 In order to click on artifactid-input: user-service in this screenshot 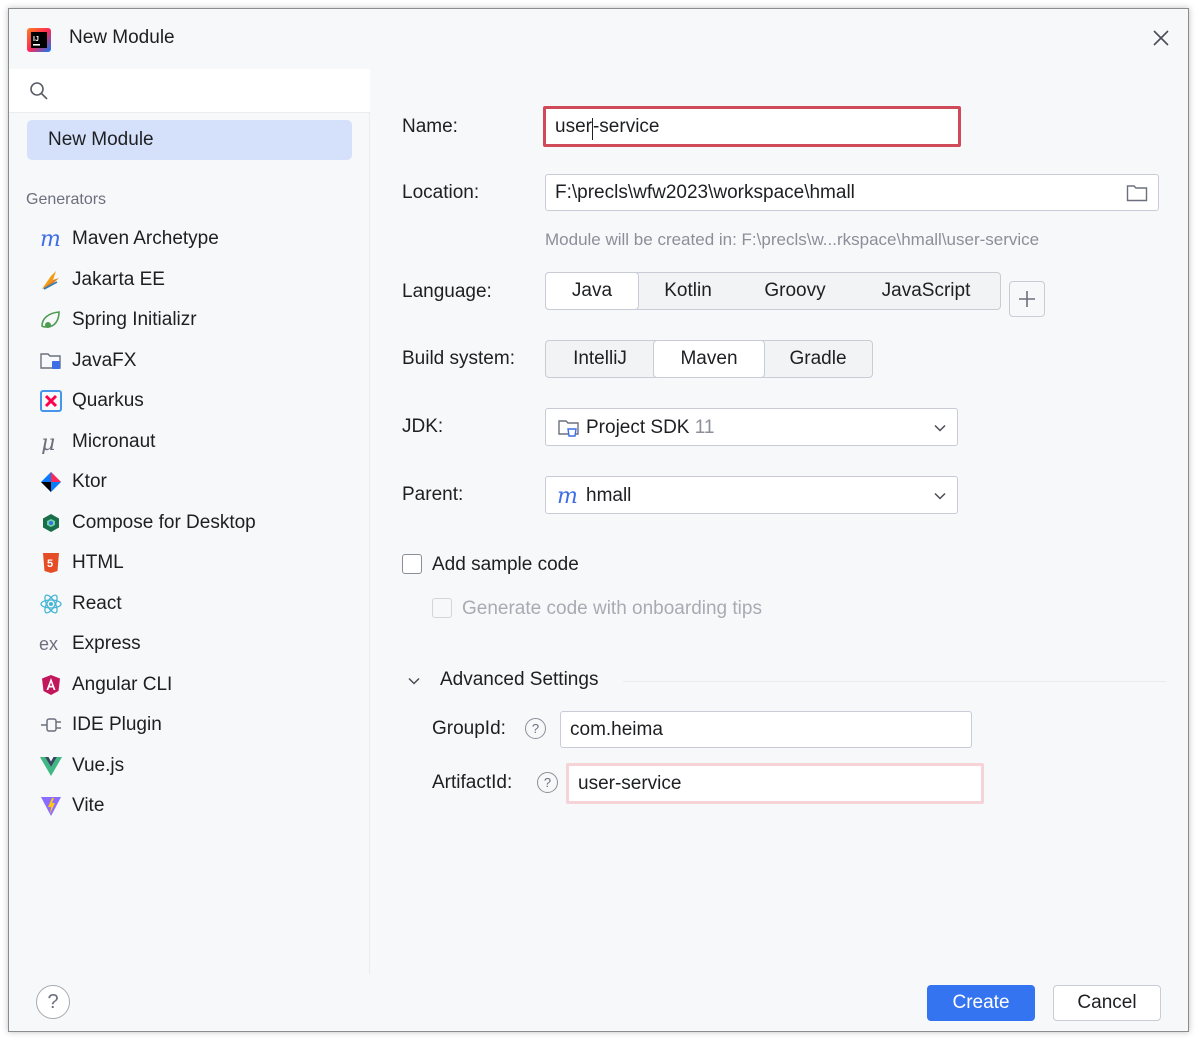, I will do `click(775, 783)`.